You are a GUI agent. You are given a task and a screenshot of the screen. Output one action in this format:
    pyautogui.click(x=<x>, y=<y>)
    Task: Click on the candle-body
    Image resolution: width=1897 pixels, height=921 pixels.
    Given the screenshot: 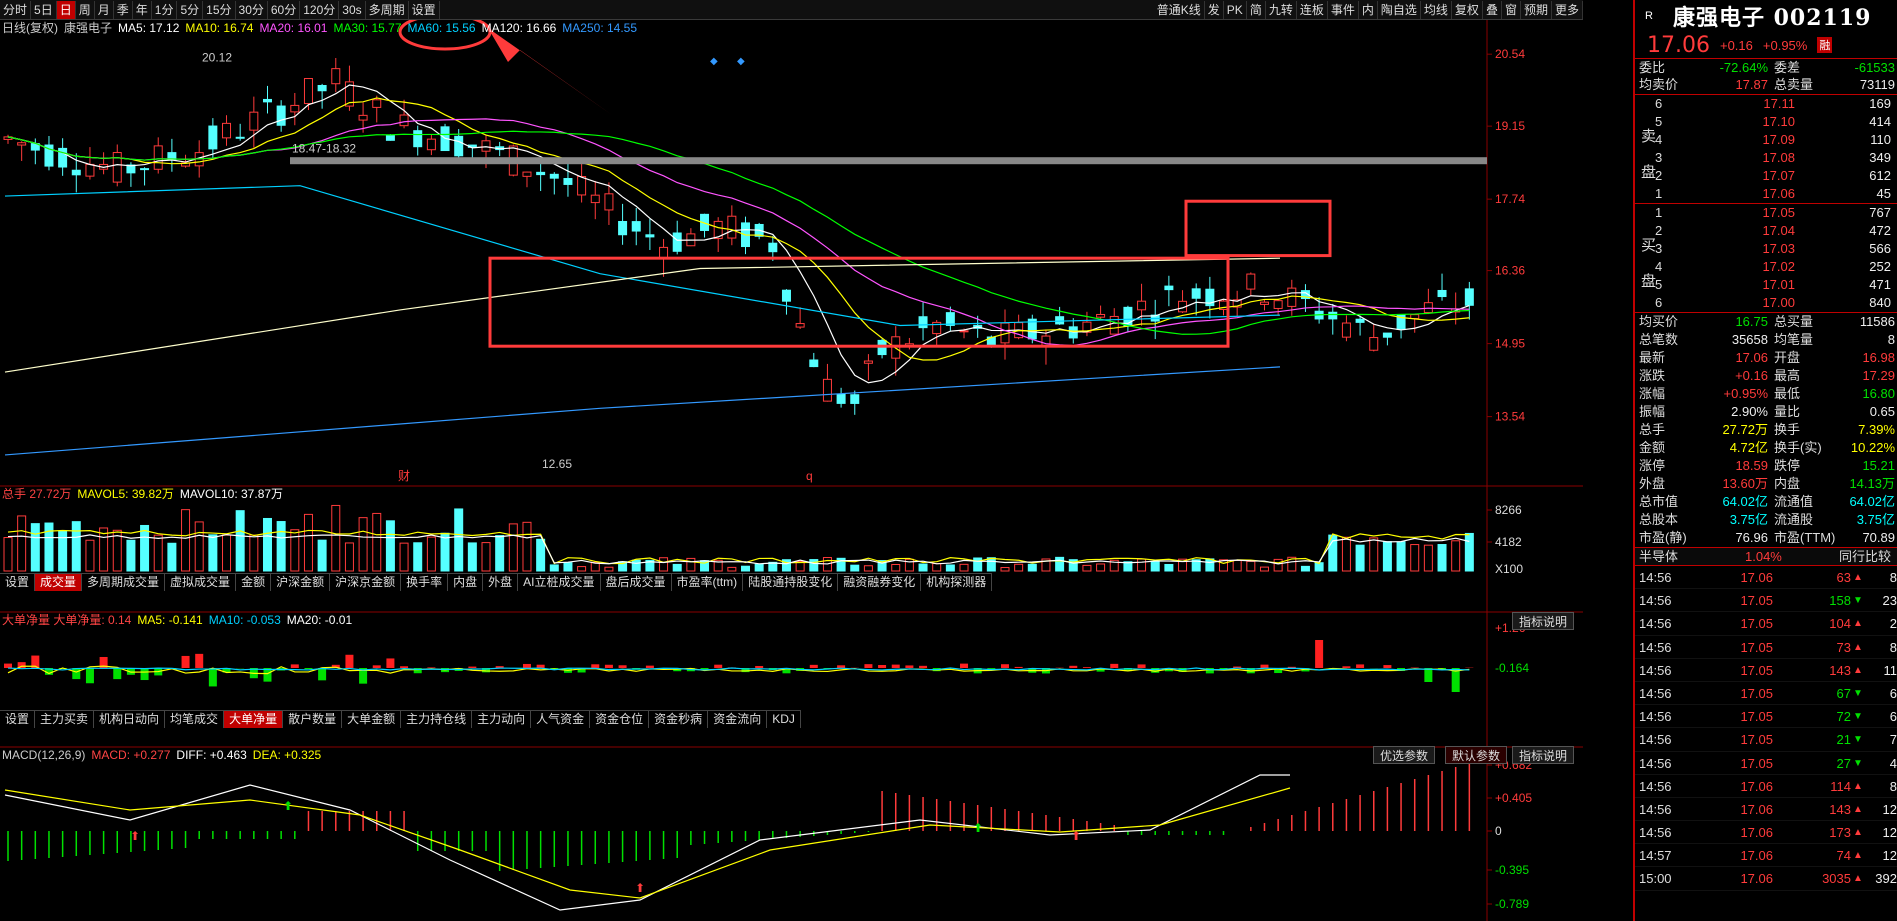 What is the action you would take?
    pyautogui.click(x=1251, y=281)
    